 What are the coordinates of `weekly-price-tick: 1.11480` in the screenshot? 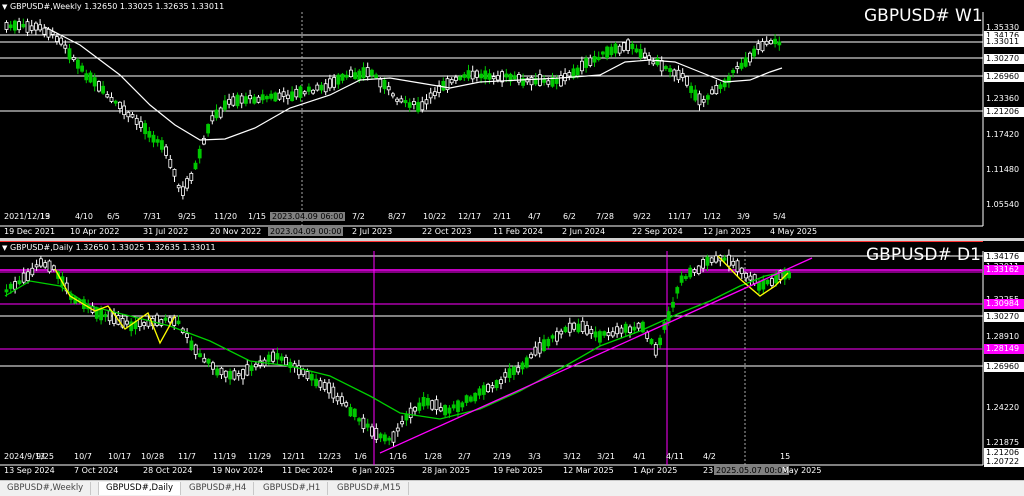 It's located at (1003, 169).